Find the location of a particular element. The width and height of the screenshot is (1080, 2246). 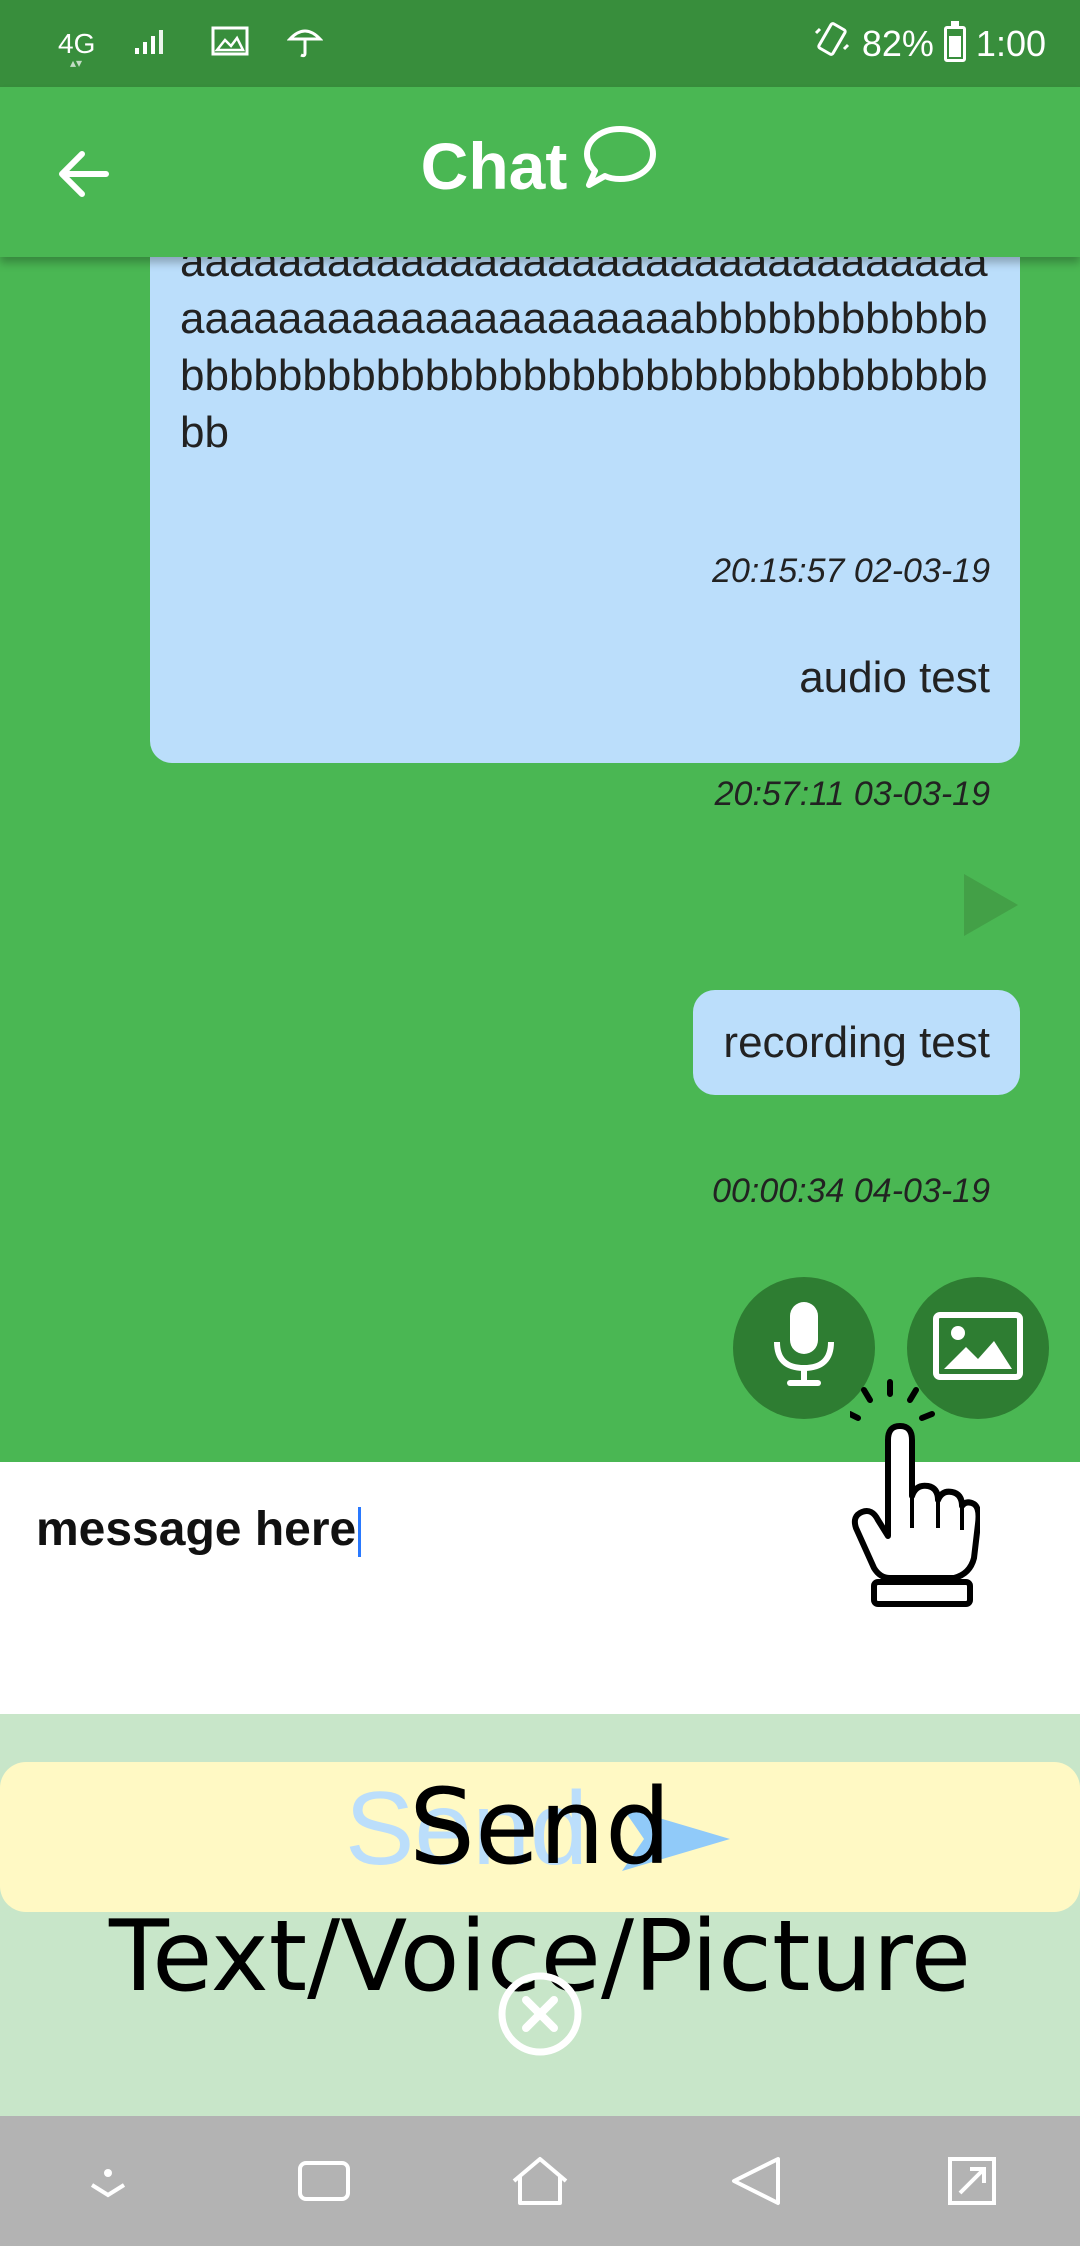

send-button: Send Send is located at coordinates (540, 1837).